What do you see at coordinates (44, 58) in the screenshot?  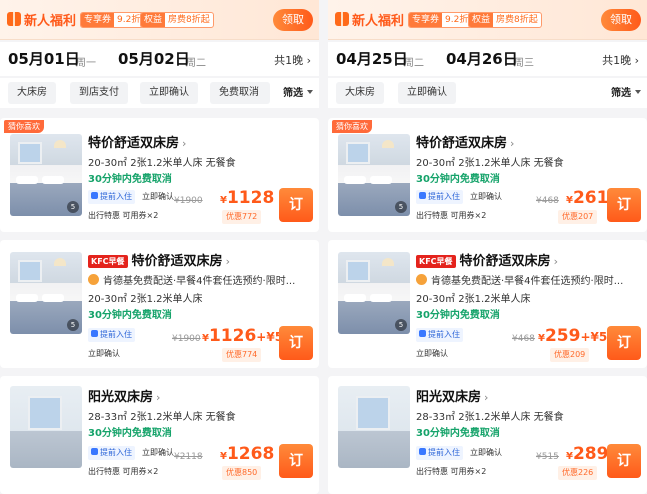 I see `checkin-date: 05月01日` at bounding box center [44, 58].